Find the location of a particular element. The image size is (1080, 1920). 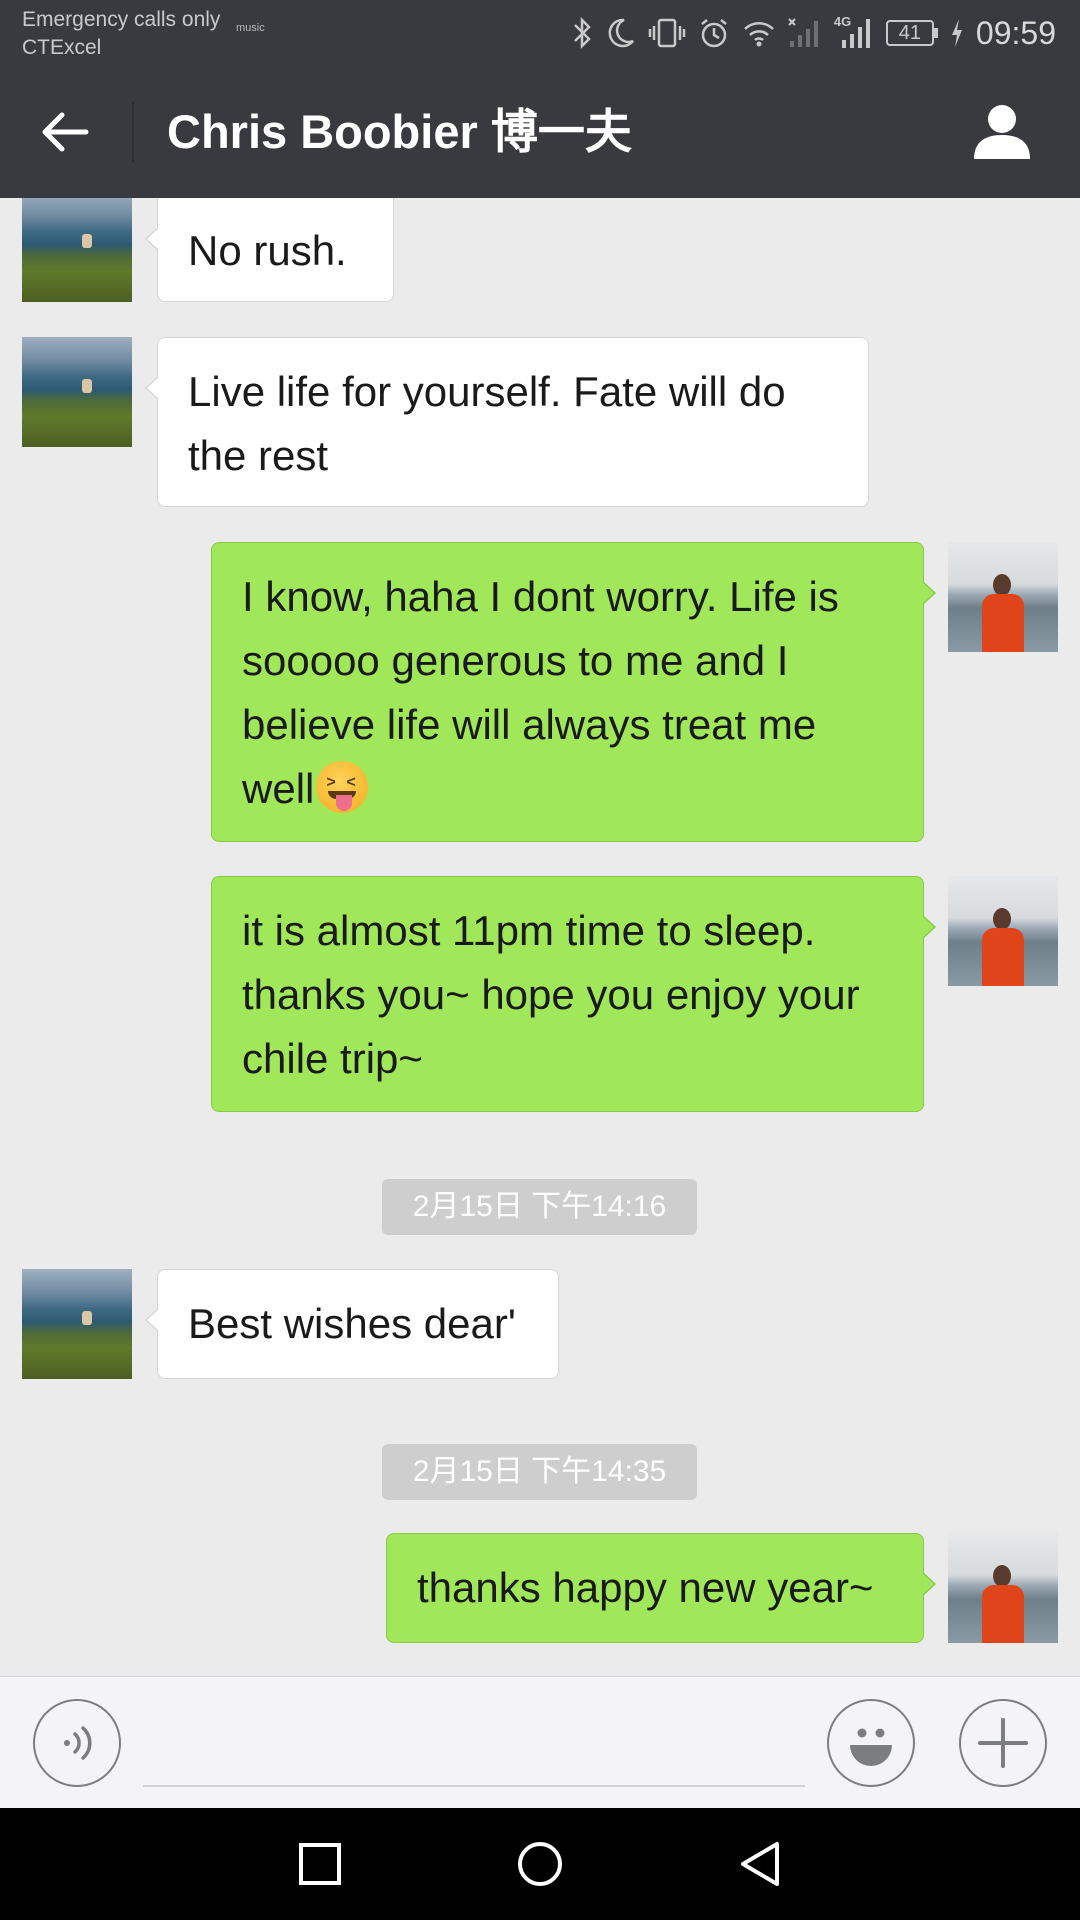

home-button is located at coordinates (540, 1864).